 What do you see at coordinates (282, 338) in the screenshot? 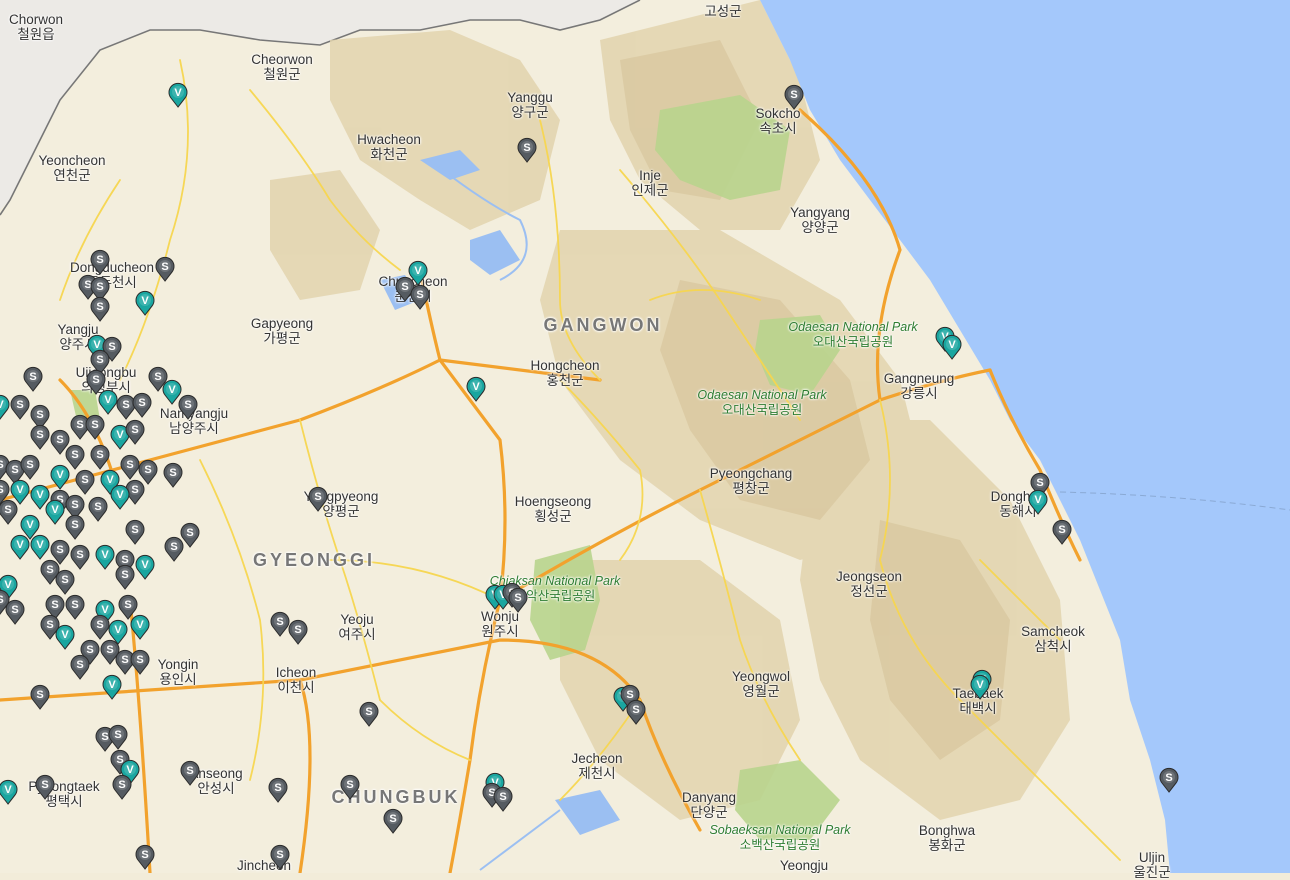
I see `label-ko-gapyeong: 가평군` at bounding box center [282, 338].